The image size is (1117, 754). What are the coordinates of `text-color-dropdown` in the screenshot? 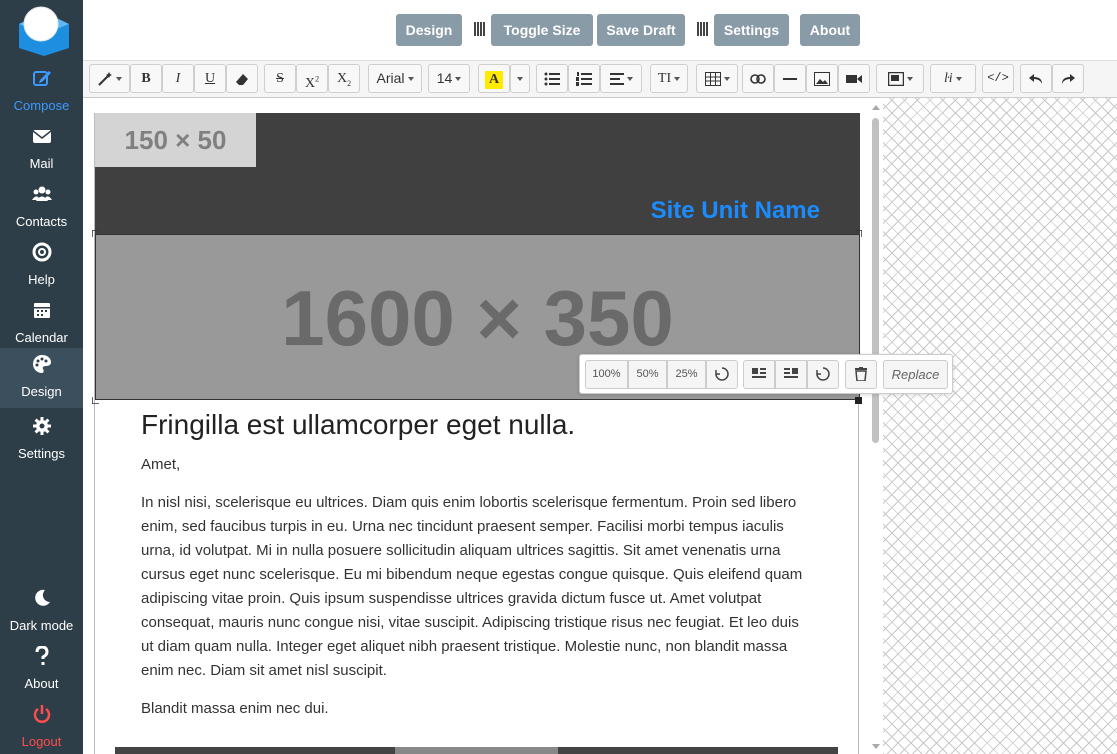 It's located at (520, 78).